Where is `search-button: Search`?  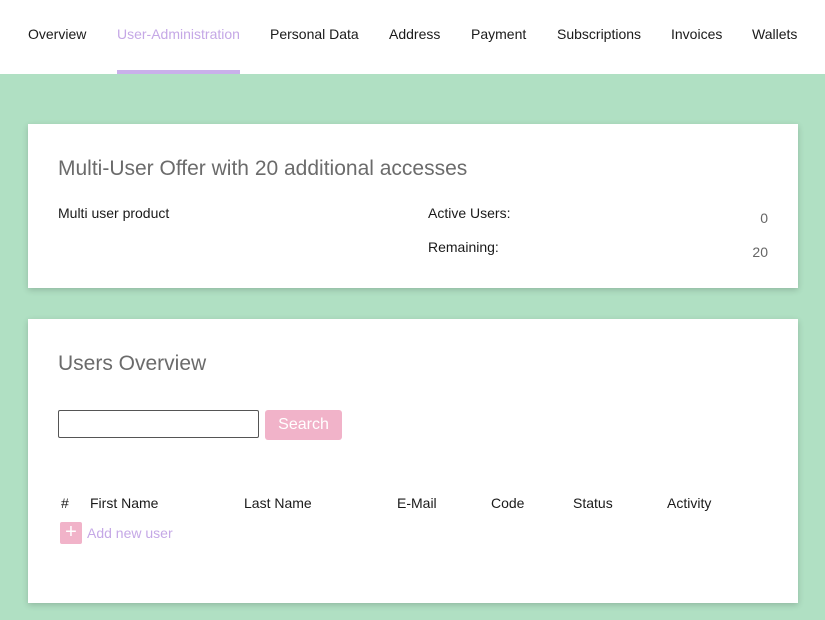 search-button: Search is located at coordinates (303, 425).